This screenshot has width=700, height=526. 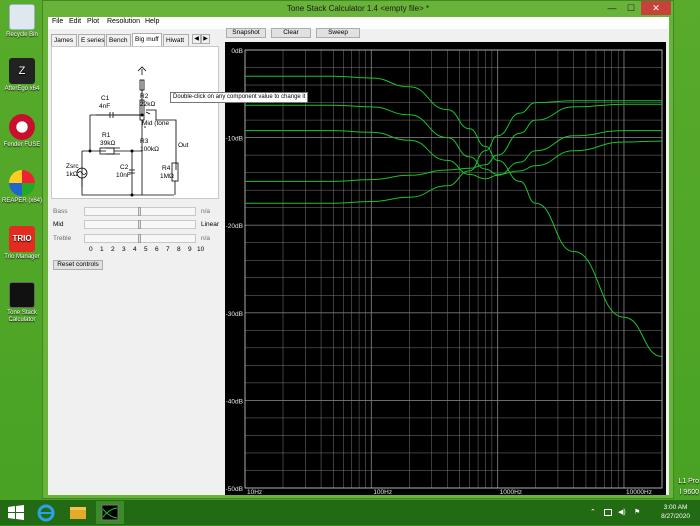 I want to click on treble-slider, so click(x=140, y=238).